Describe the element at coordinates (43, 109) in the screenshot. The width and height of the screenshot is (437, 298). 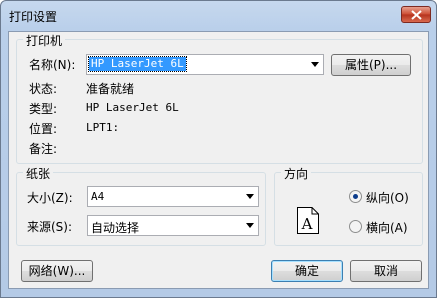
I see `type-label: 类型:` at that location.